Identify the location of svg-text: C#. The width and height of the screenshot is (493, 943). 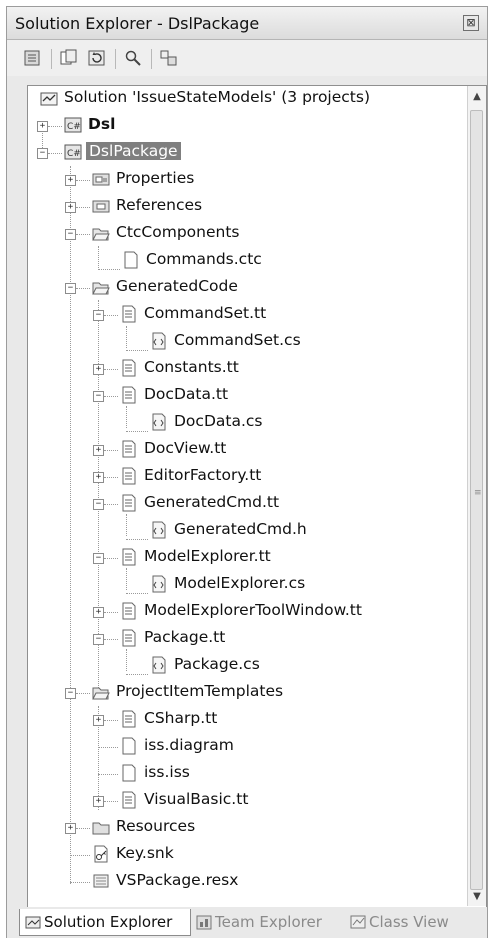
(74, 154).